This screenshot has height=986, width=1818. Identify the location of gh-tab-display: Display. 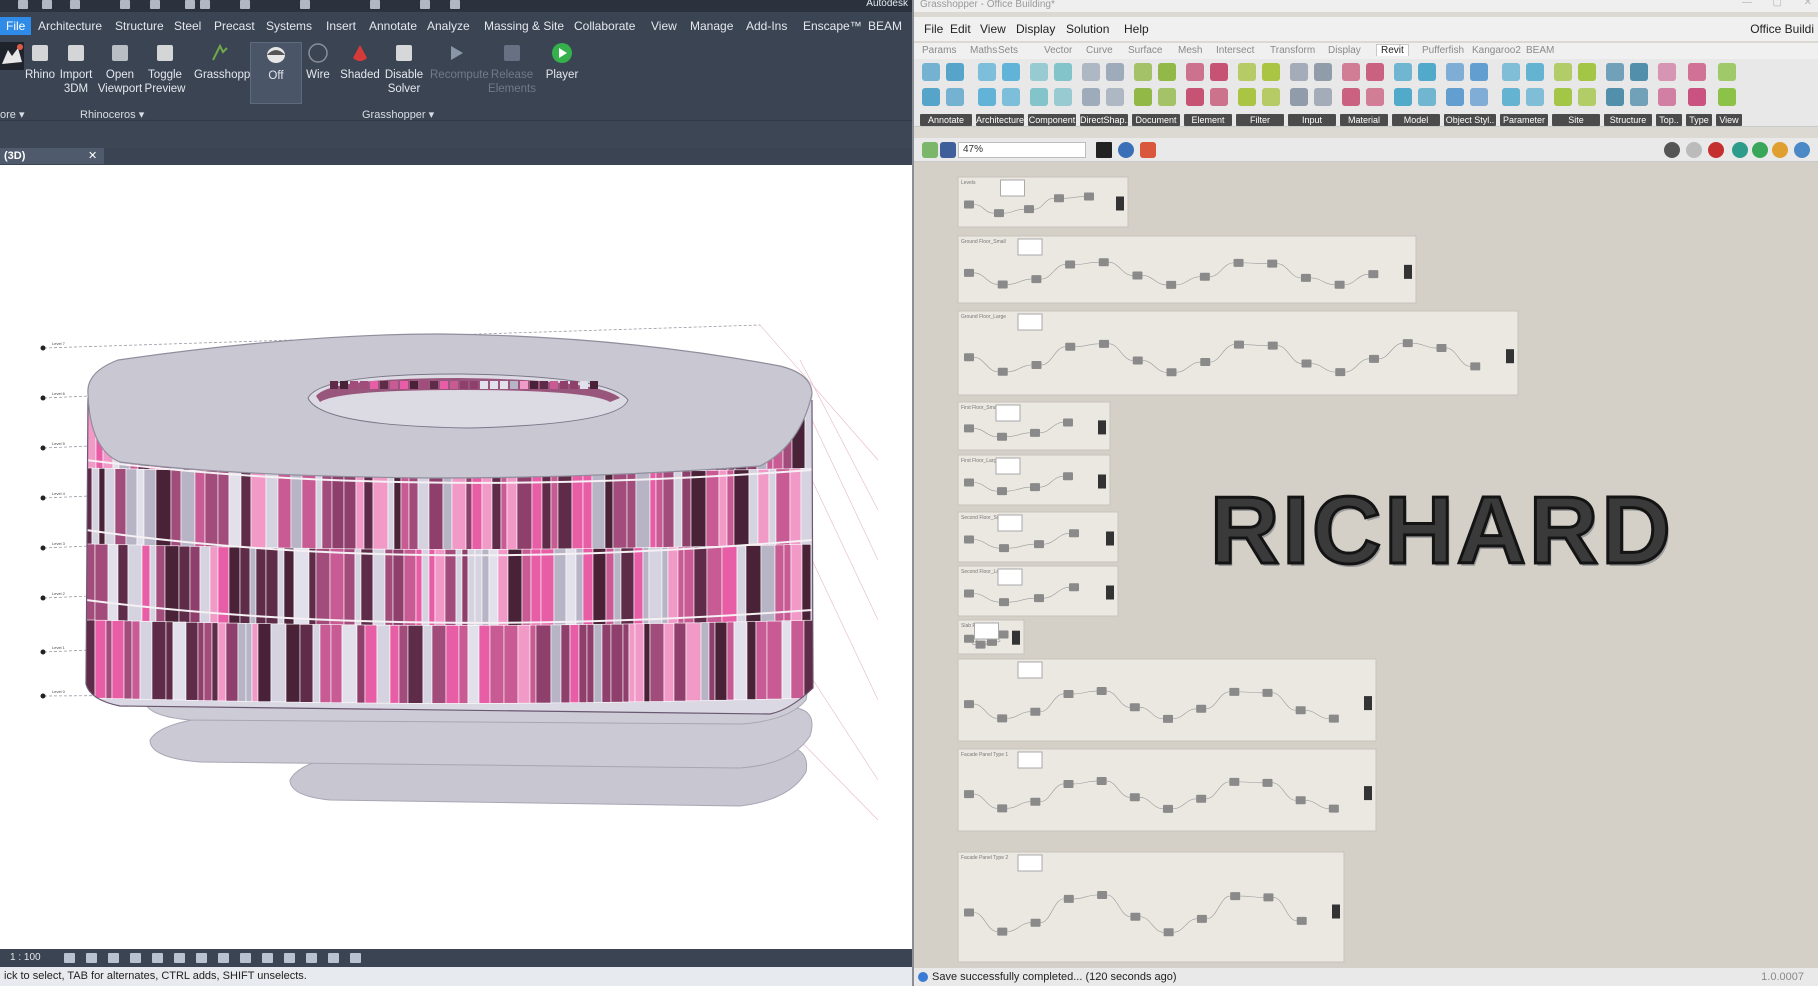
(1344, 50).